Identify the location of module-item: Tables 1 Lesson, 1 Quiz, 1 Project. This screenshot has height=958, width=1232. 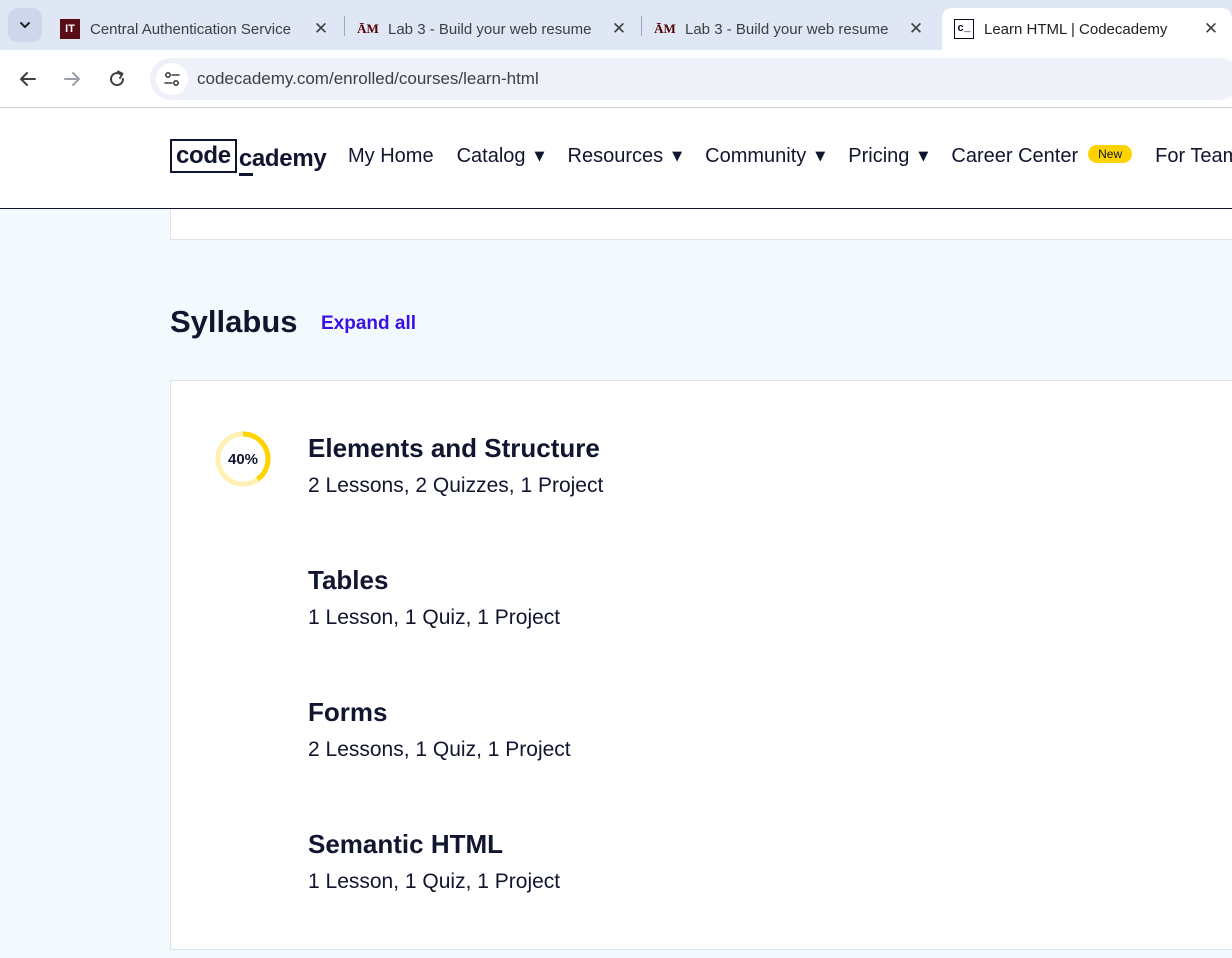
(434, 597).